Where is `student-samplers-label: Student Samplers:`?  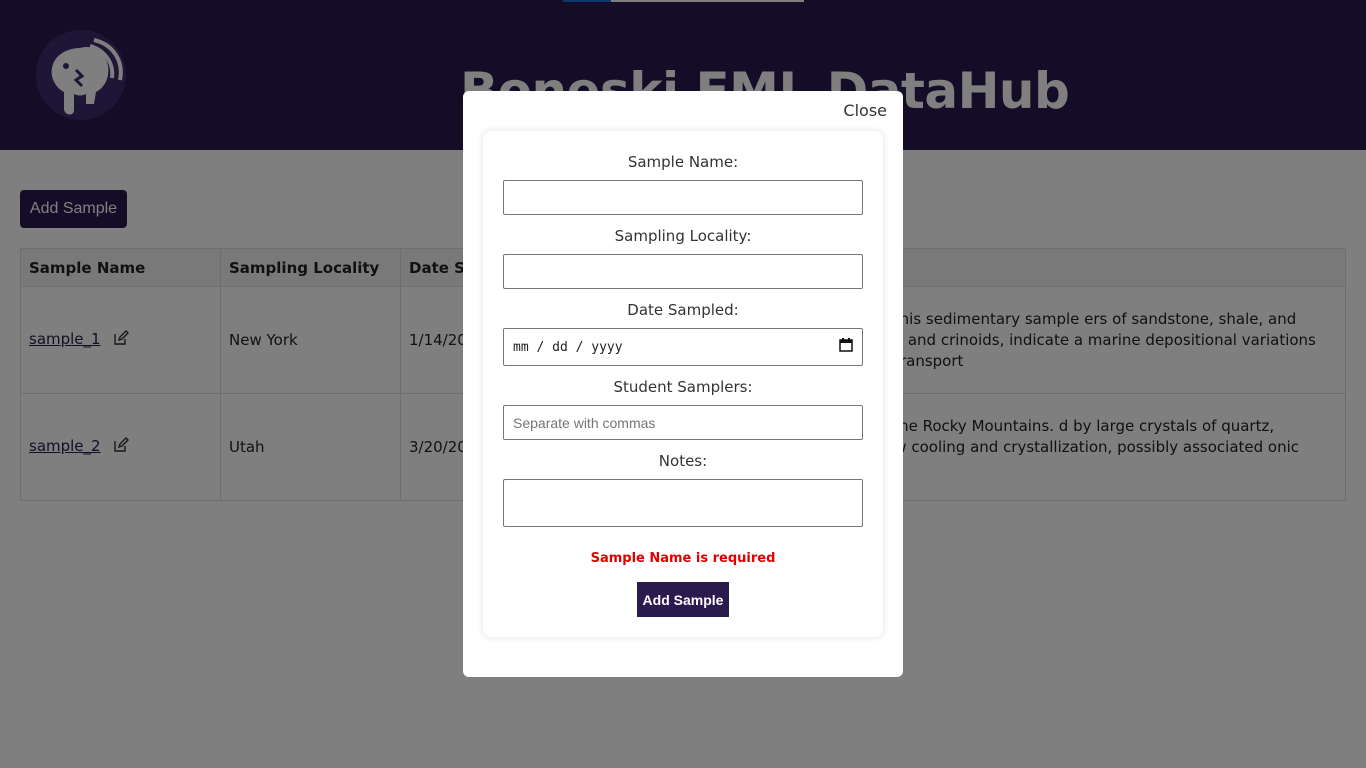 student-samplers-label: Student Samplers: is located at coordinates (683, 387).